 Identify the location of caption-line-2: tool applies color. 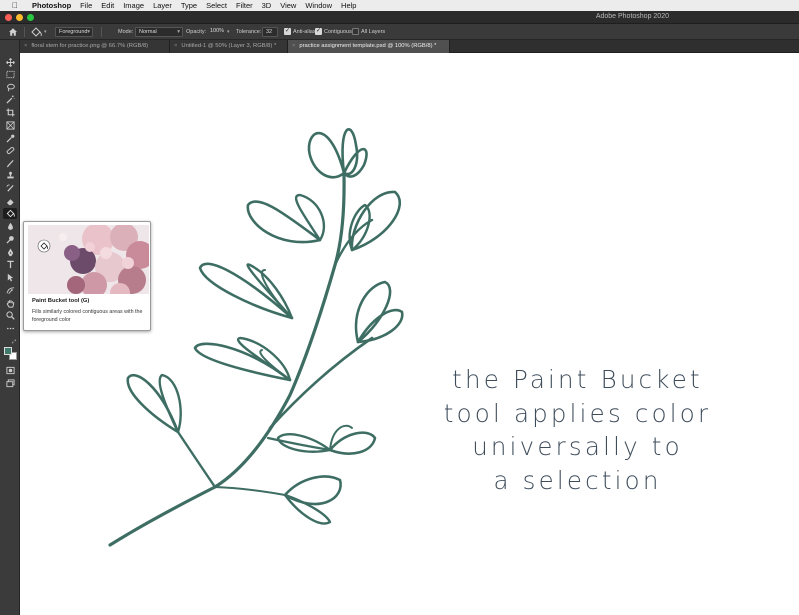
(577, 413).